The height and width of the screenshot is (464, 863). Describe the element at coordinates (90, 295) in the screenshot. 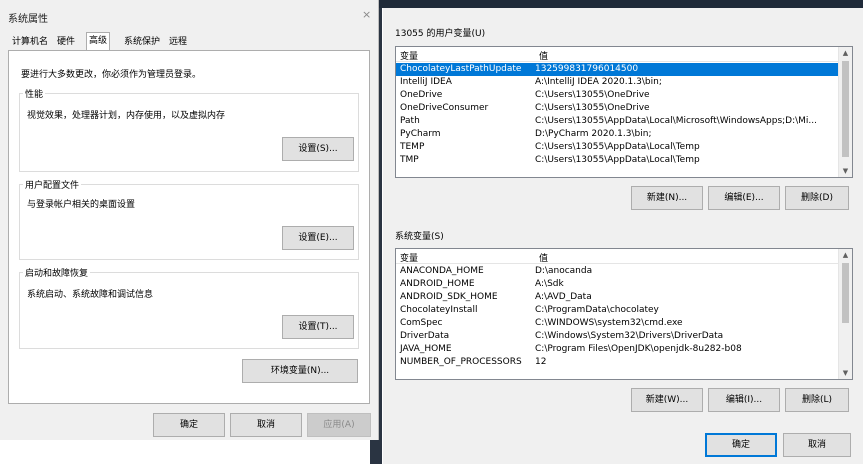

I see `startup-recovery-desc: 系统启动、系统故障和调试信息` at that location.